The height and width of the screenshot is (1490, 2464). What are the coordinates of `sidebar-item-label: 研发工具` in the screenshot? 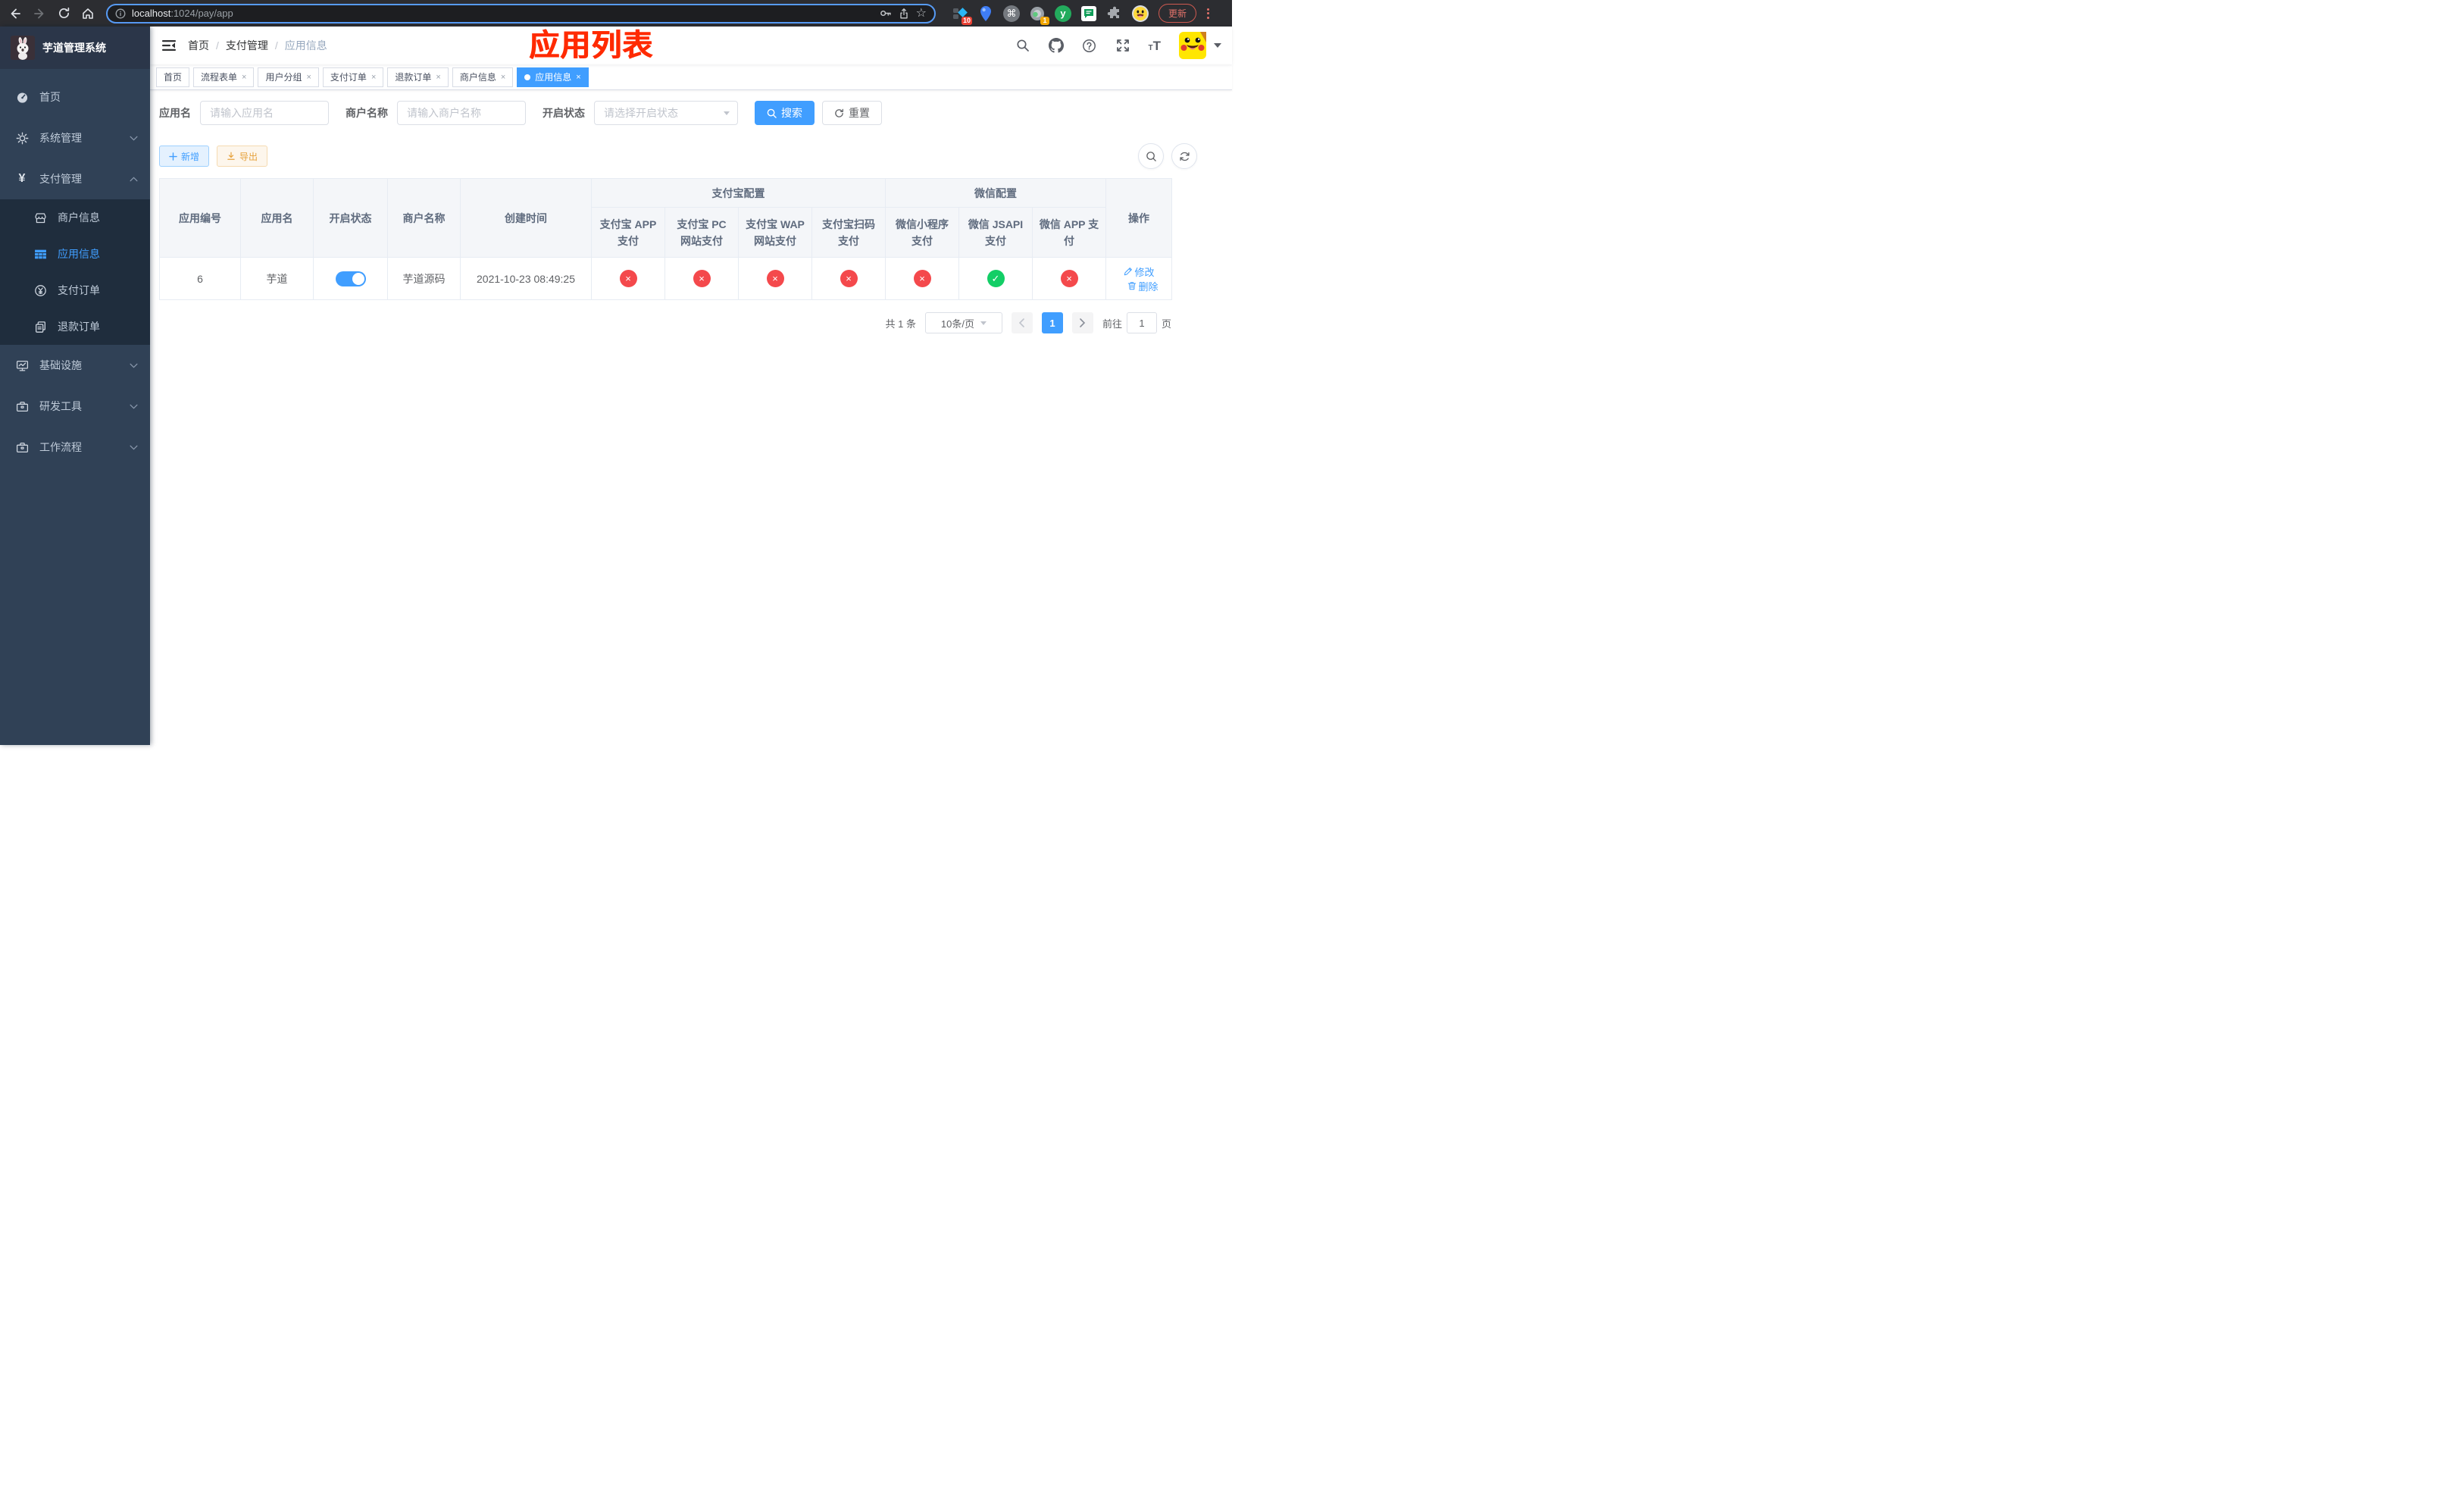 It's located at (60, 406).